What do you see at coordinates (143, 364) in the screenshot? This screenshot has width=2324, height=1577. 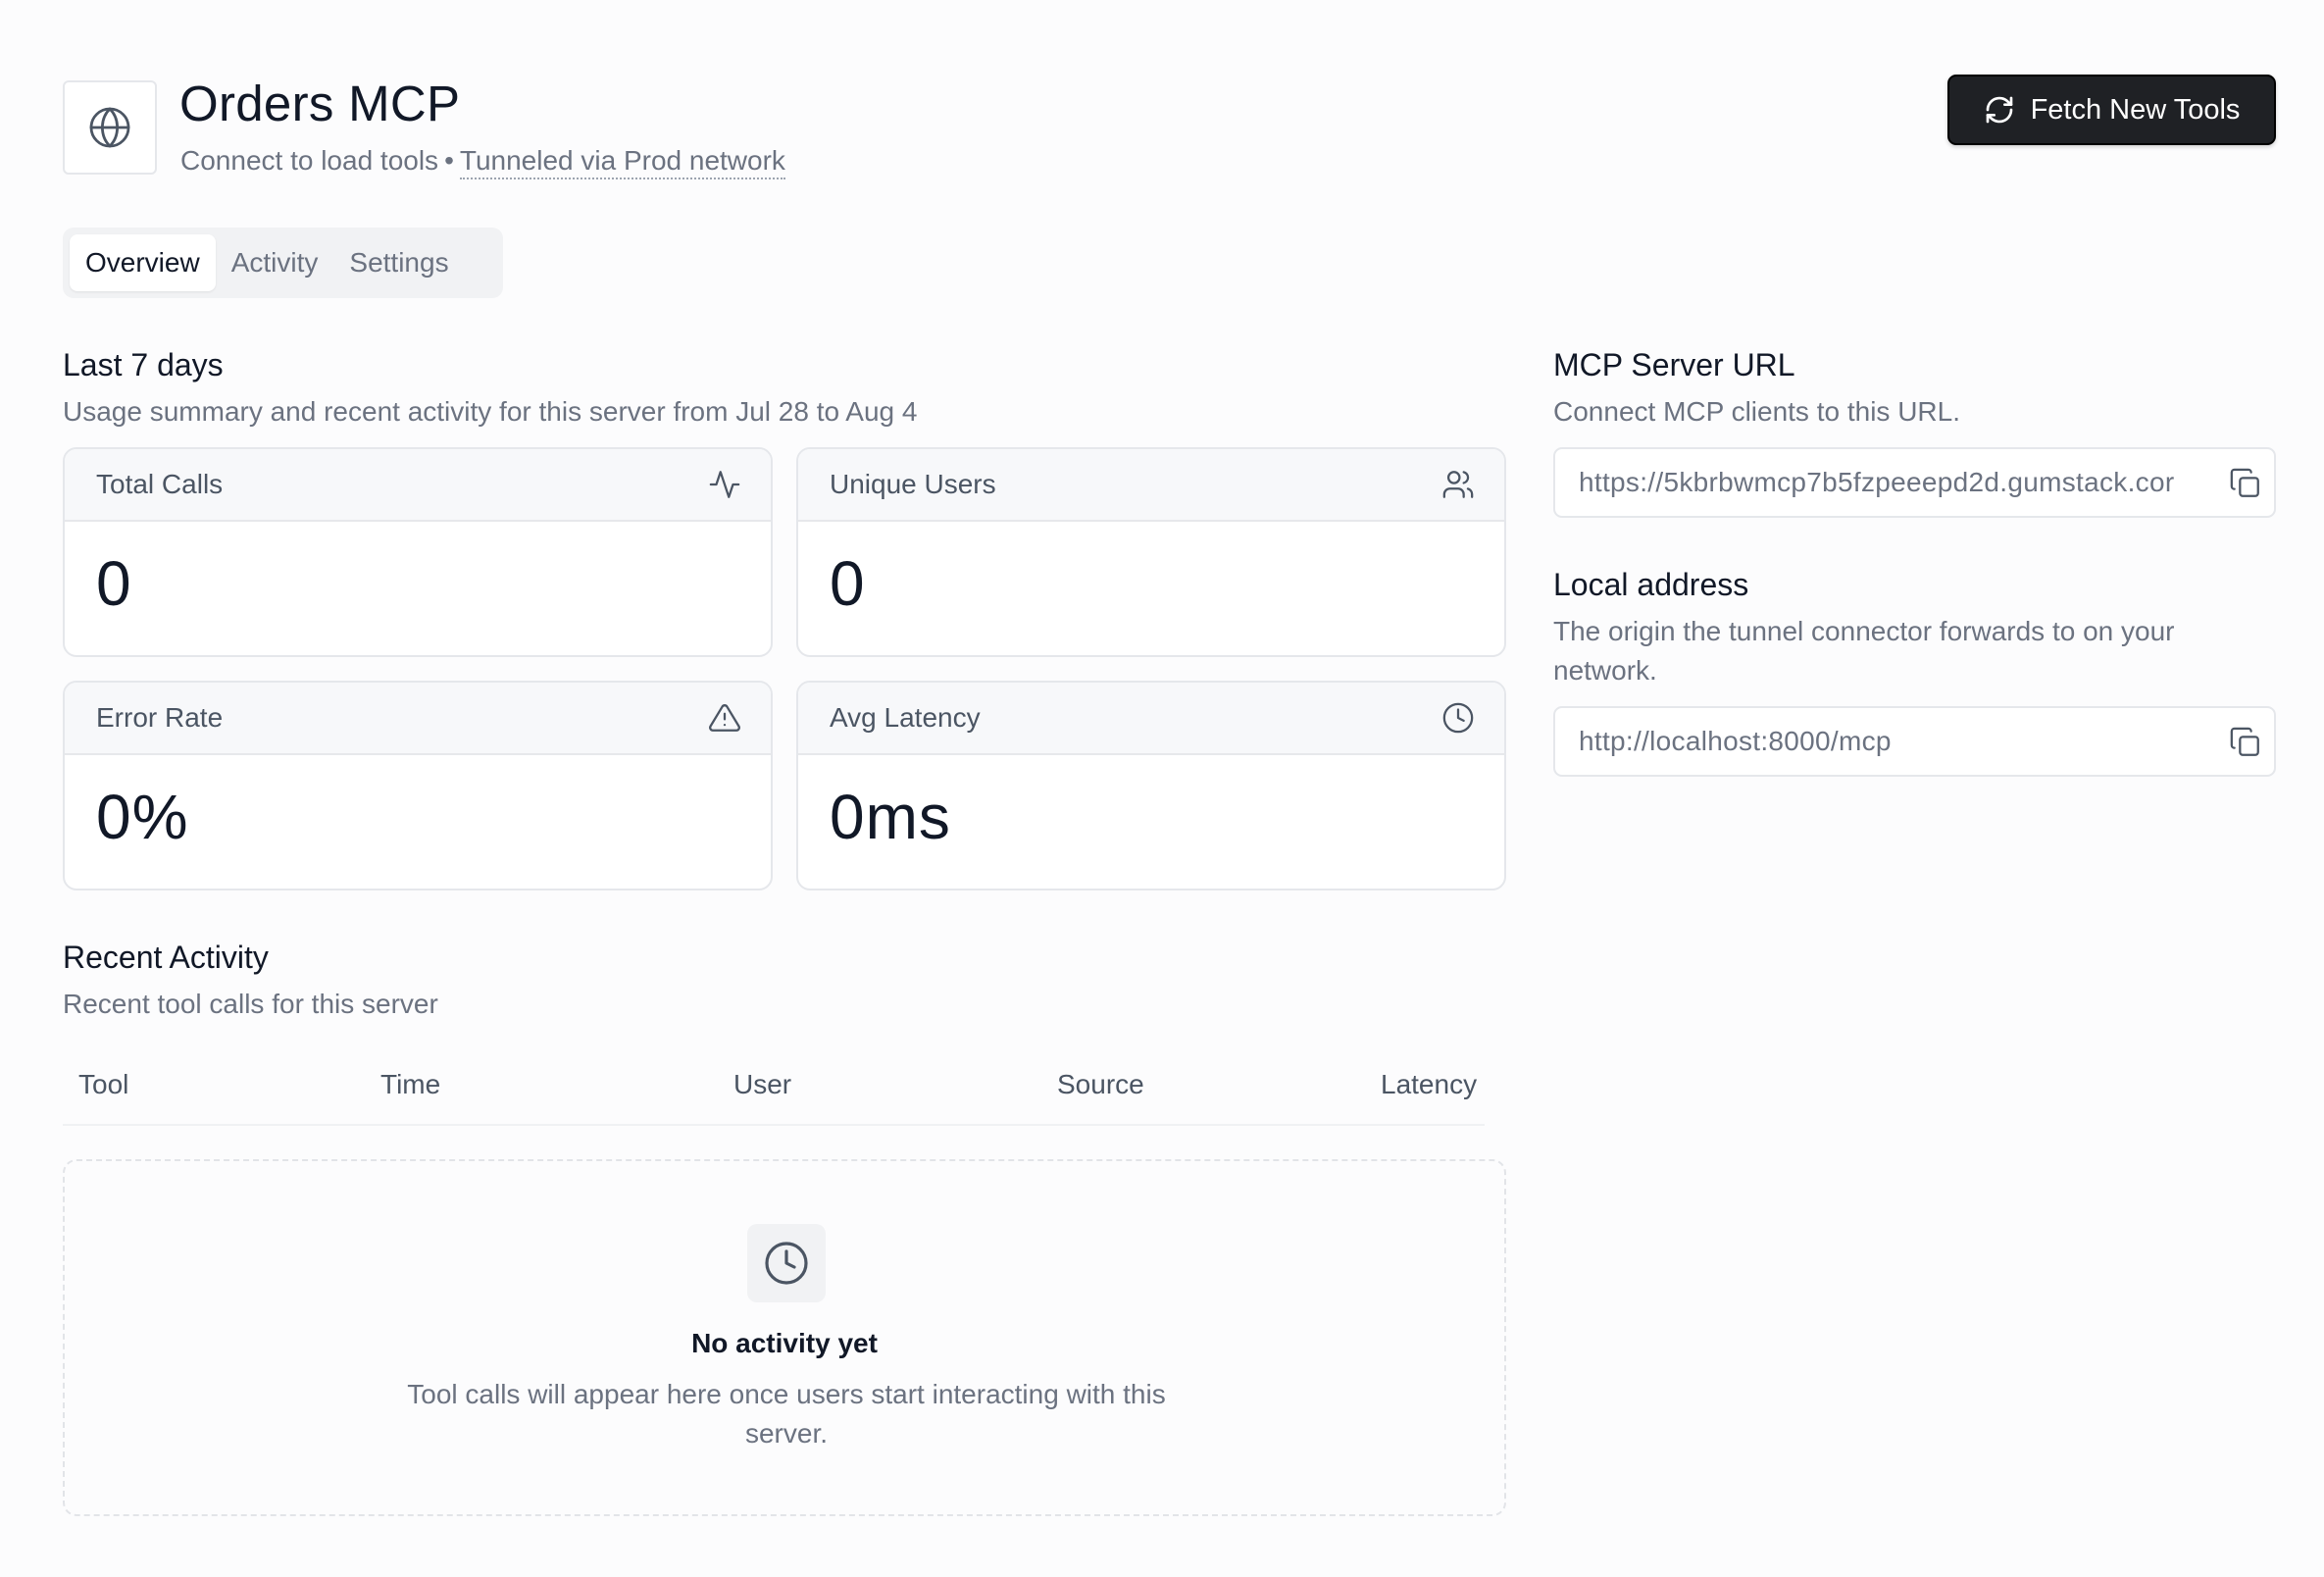 I see `summary-title: Last 7 days` at bounding box center [143, 364].